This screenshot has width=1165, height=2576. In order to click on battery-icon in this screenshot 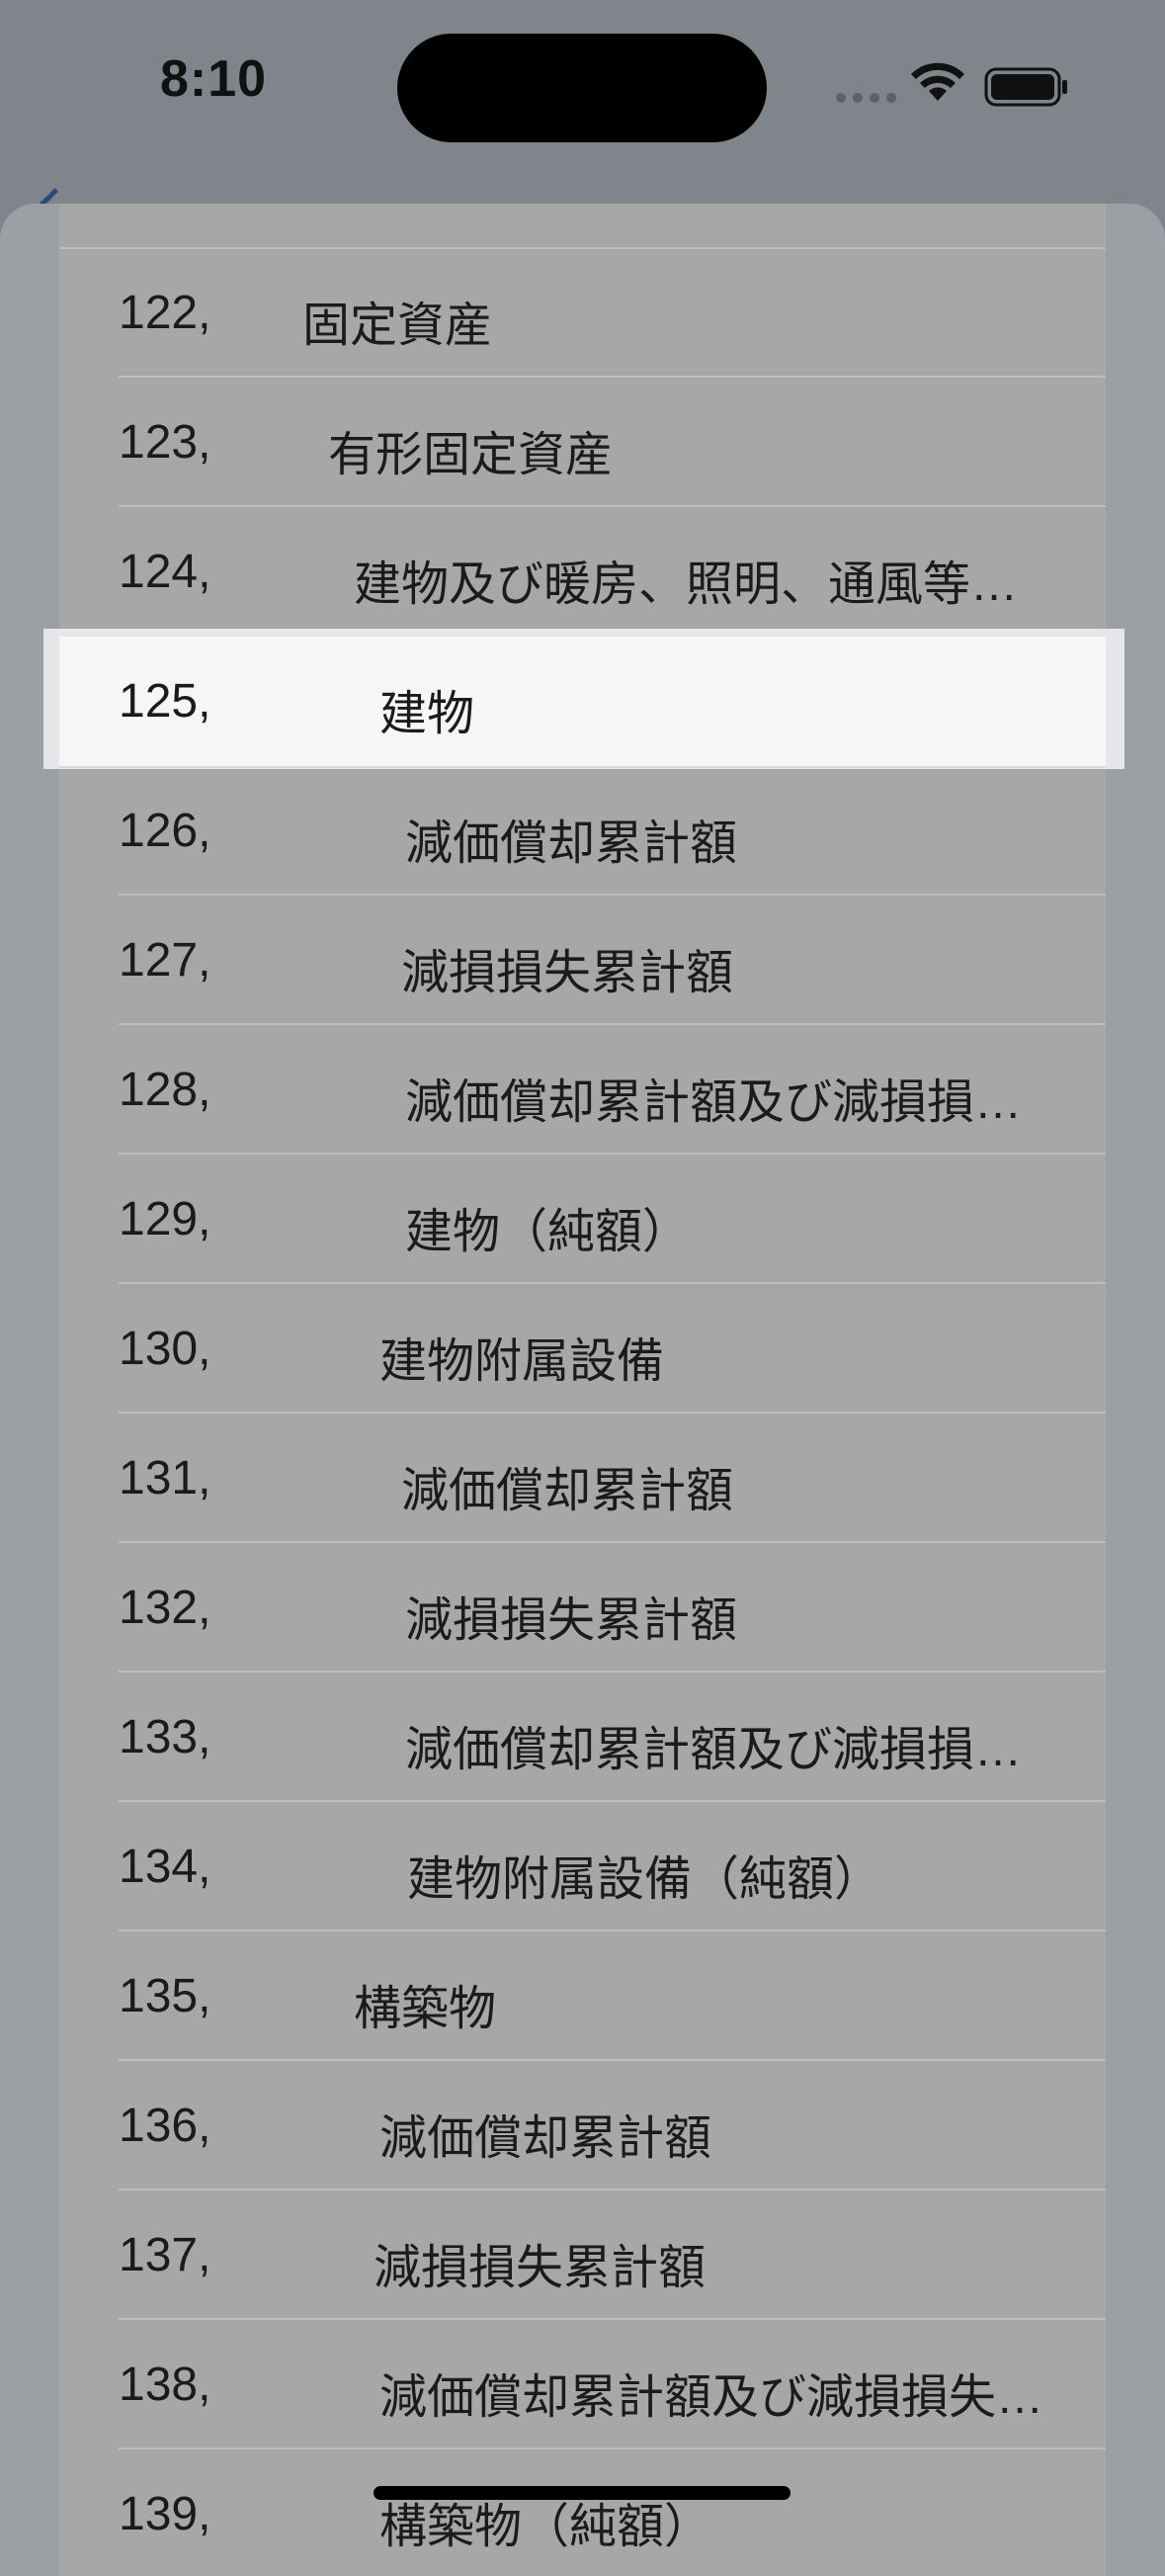, I will do `click(1025, 87)`.